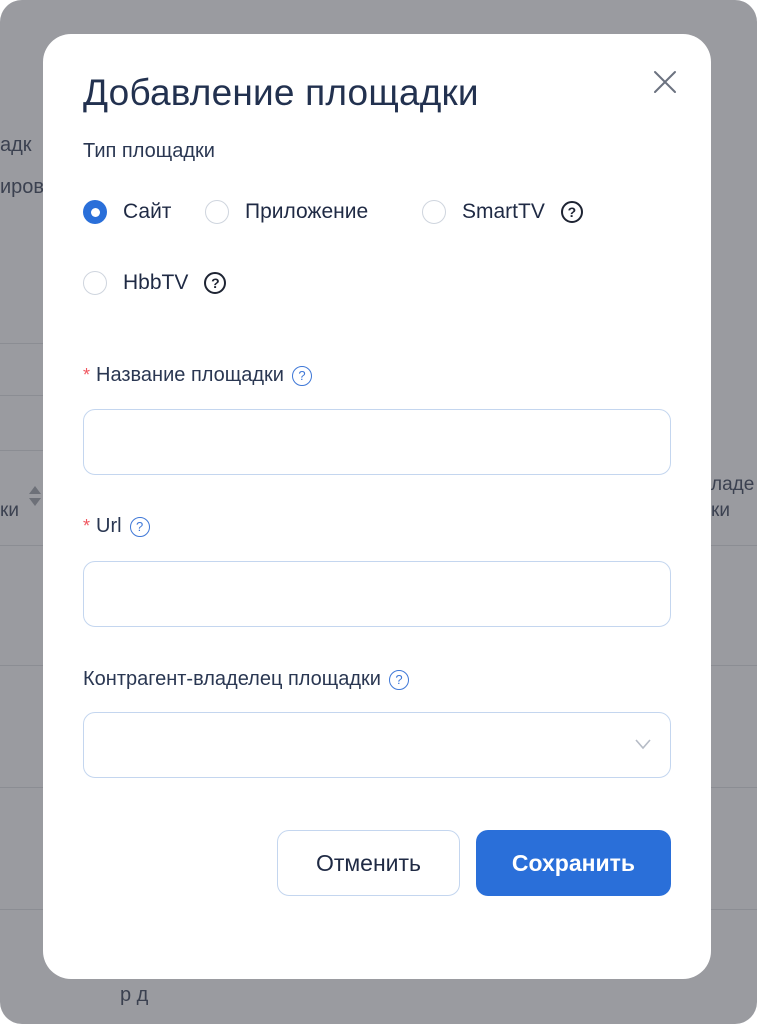 The height and width of the screenshot is (1024, 757). Describe the element at coordinates (109, 526) in the screenshot. I see `url-label-text: Url` at that location.